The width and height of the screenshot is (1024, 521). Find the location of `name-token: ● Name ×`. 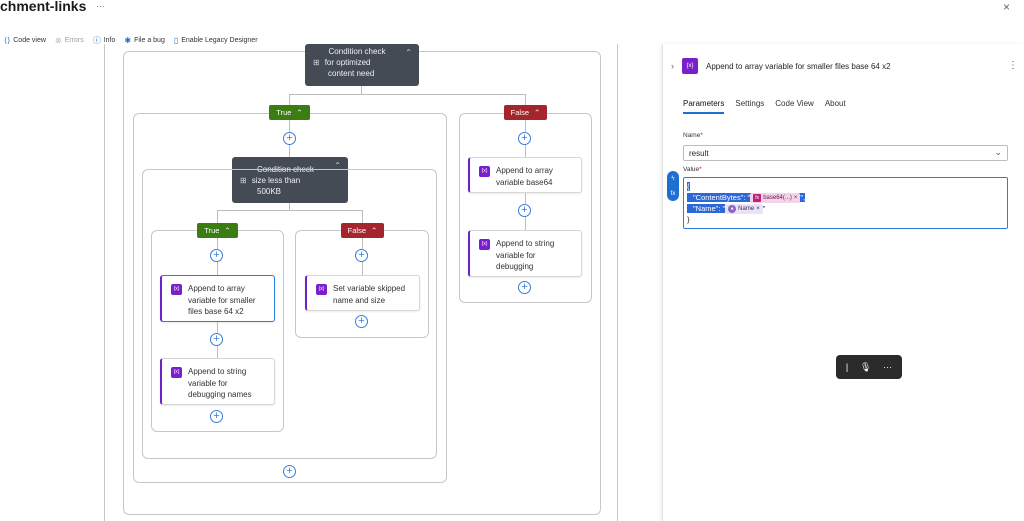

name-token: ● Name × is located at coordinates (744, 209).